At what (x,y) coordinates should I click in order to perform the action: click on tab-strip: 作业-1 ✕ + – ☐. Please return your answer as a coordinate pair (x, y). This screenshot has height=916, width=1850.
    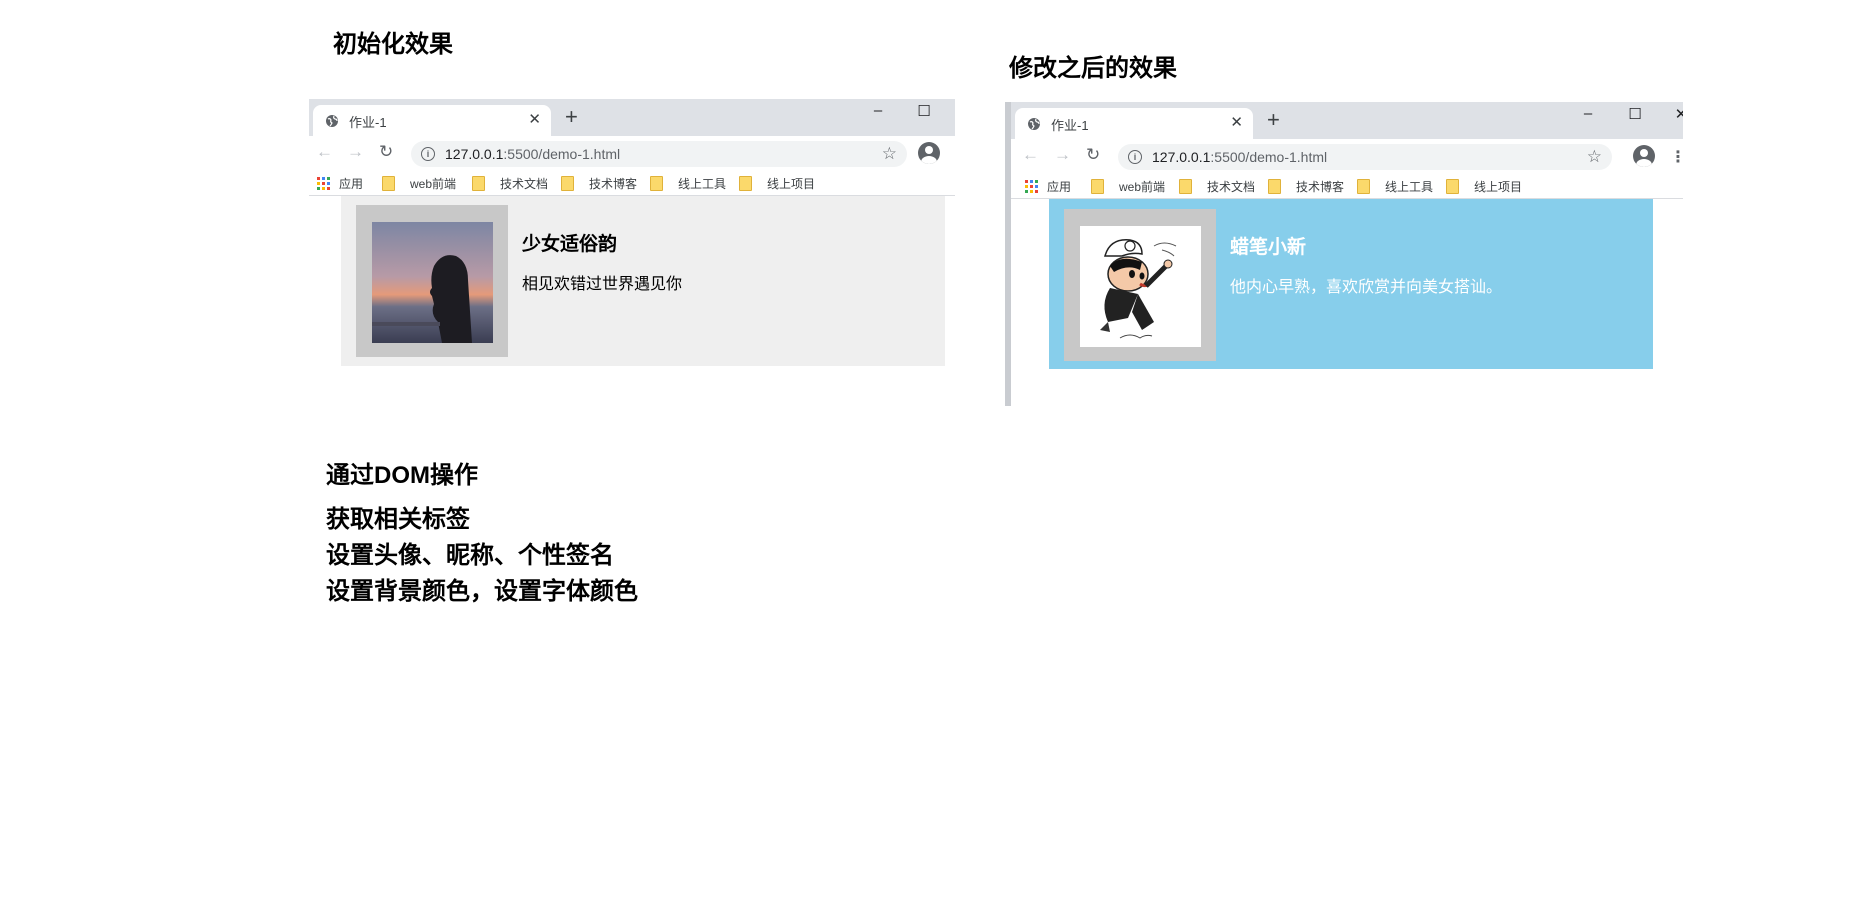
    Looking at the image, I should click on (632, 117).